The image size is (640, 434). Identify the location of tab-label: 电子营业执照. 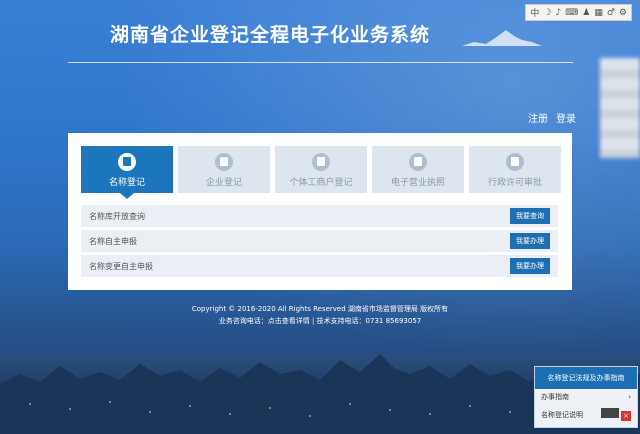
(417, 183).